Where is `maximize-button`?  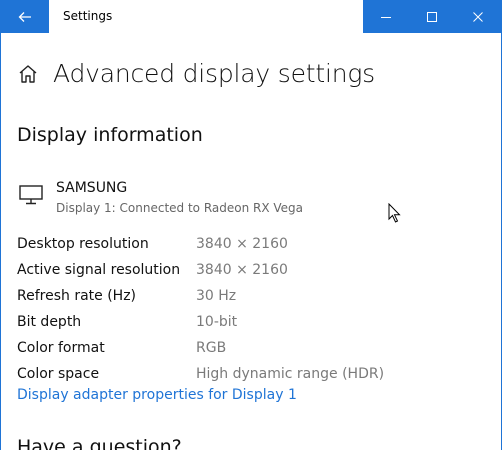
maximize-button is located at coordinates (432, 16).